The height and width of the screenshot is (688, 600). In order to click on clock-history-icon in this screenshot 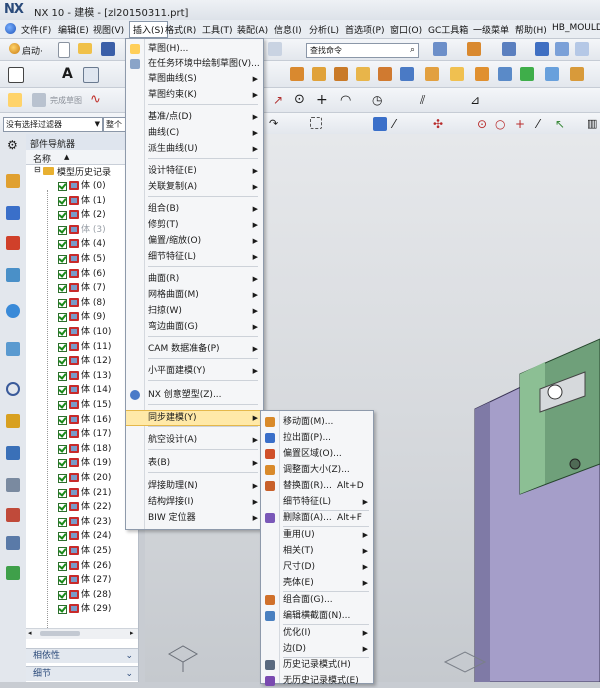, I will do `click(13, 389)`.